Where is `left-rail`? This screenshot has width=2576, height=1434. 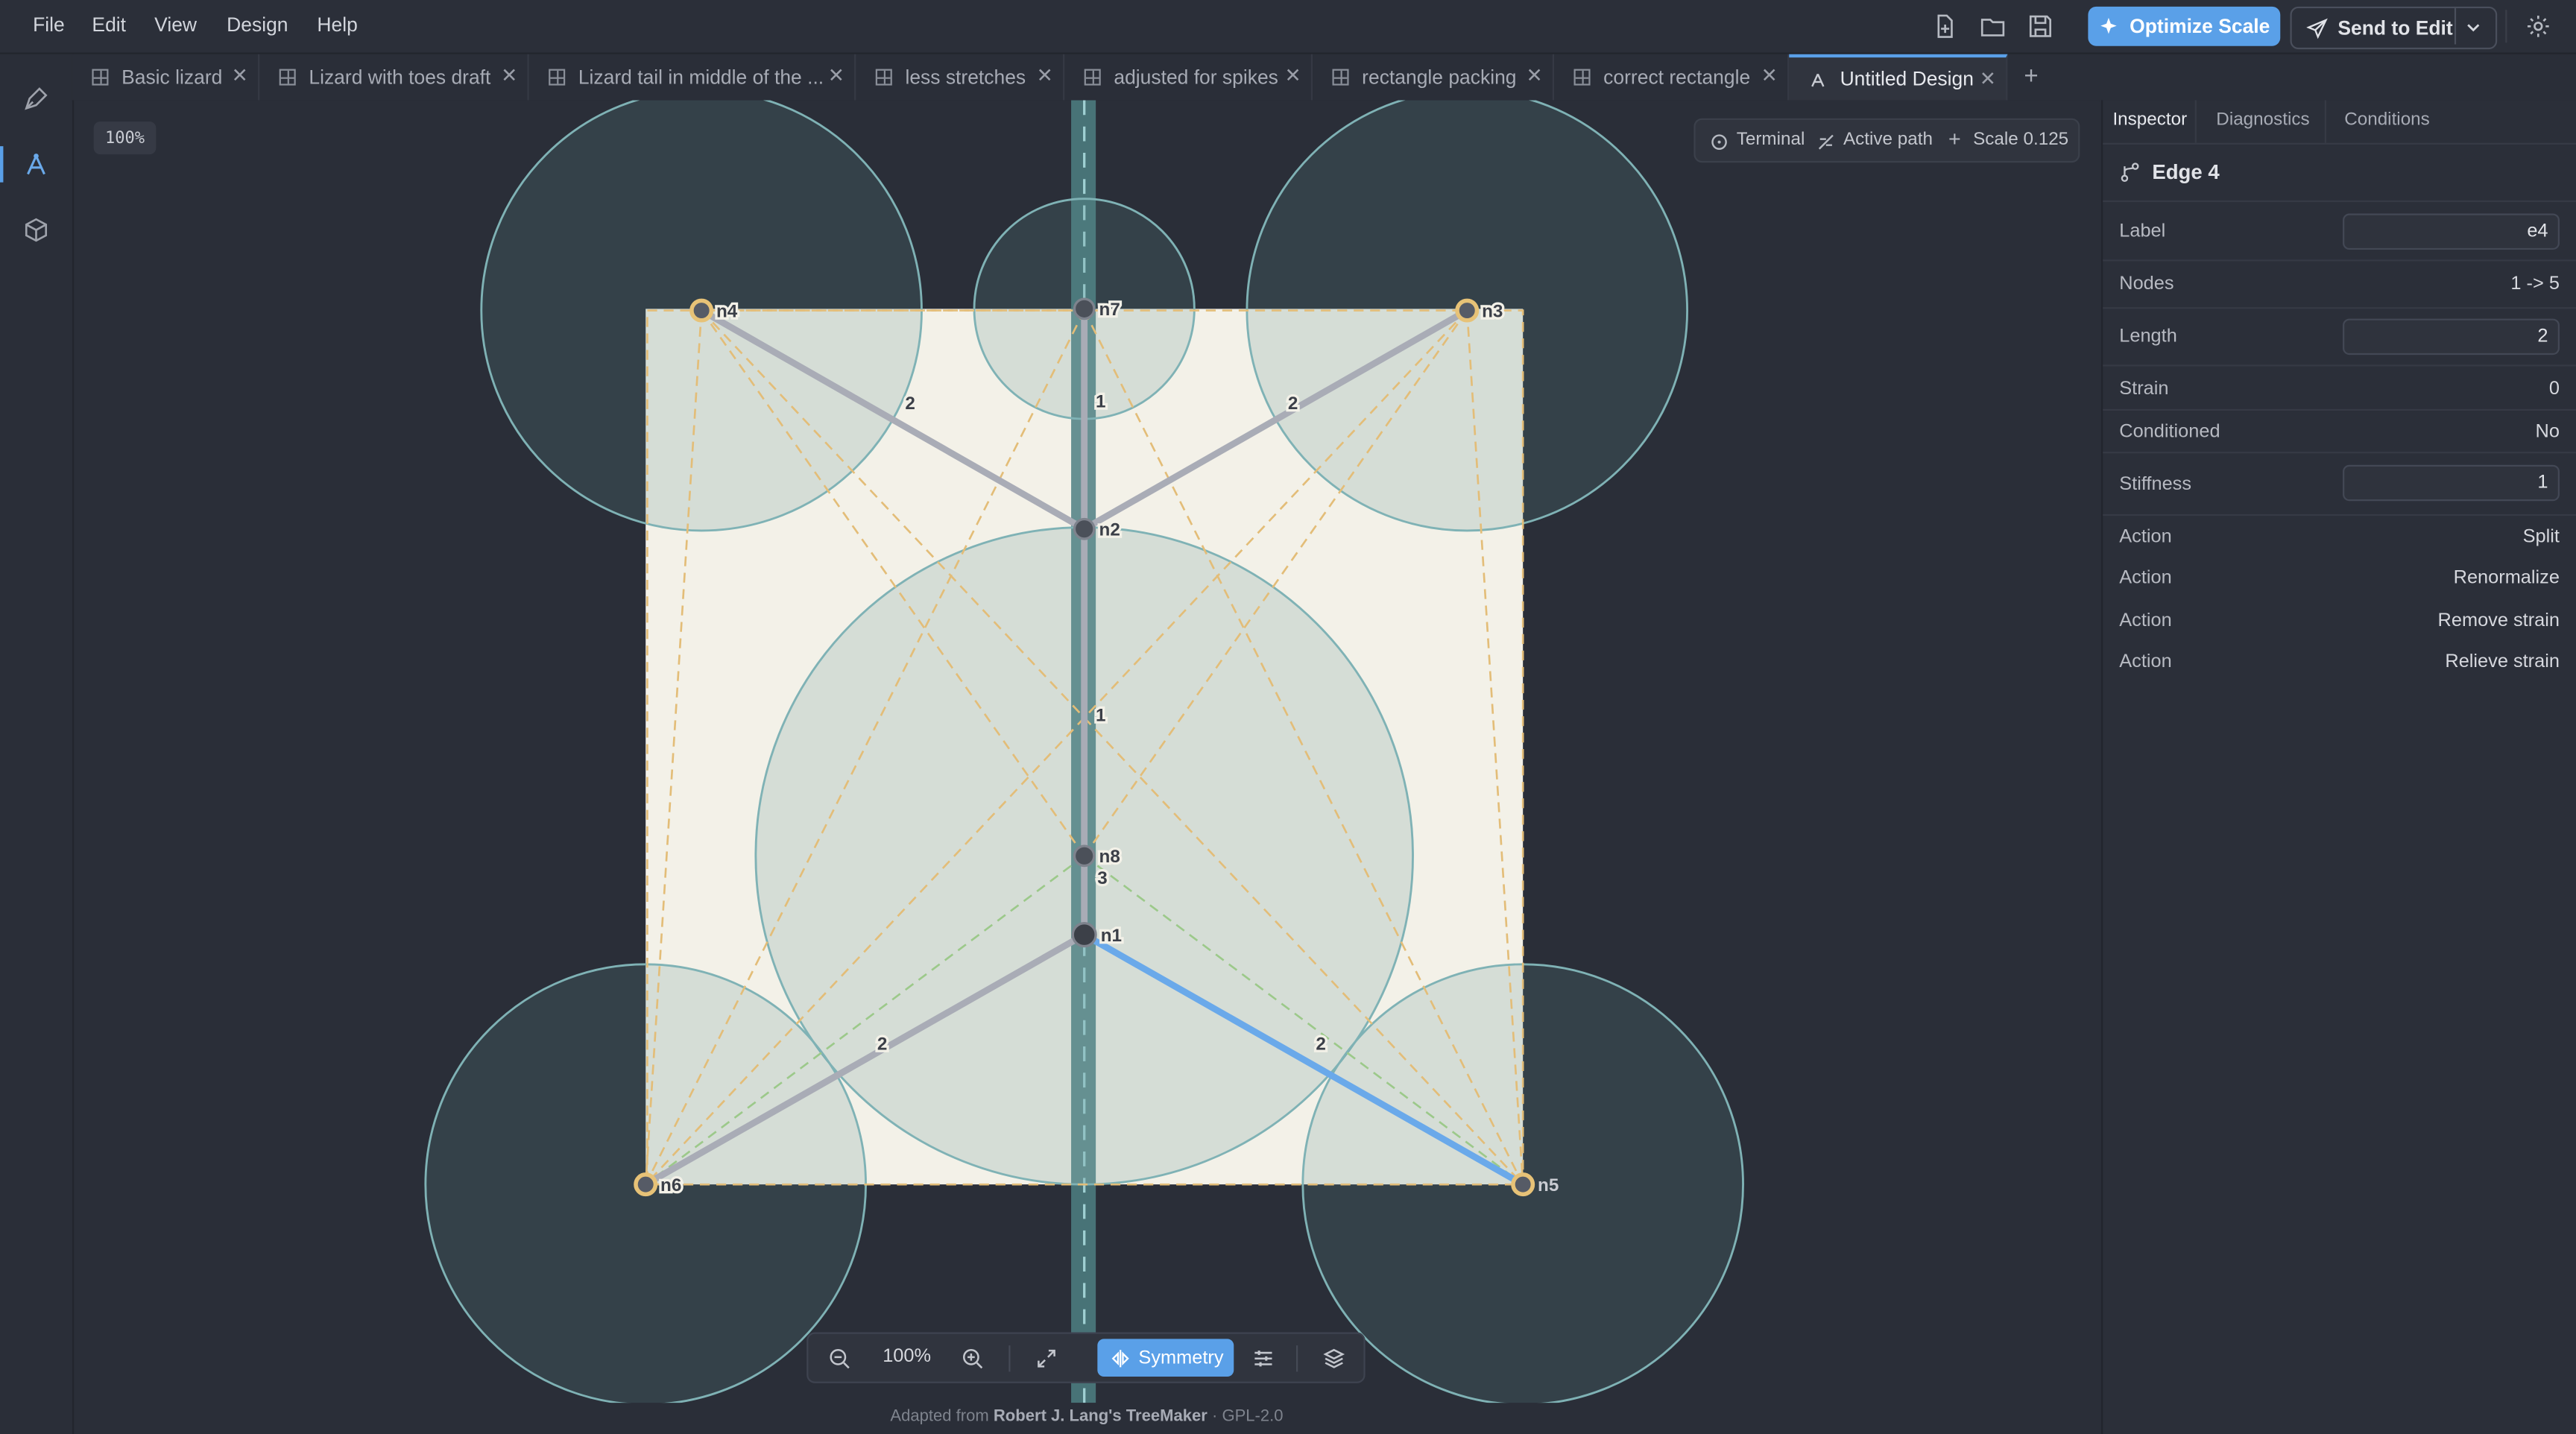 left-rail is located at coordinates (37, 744).